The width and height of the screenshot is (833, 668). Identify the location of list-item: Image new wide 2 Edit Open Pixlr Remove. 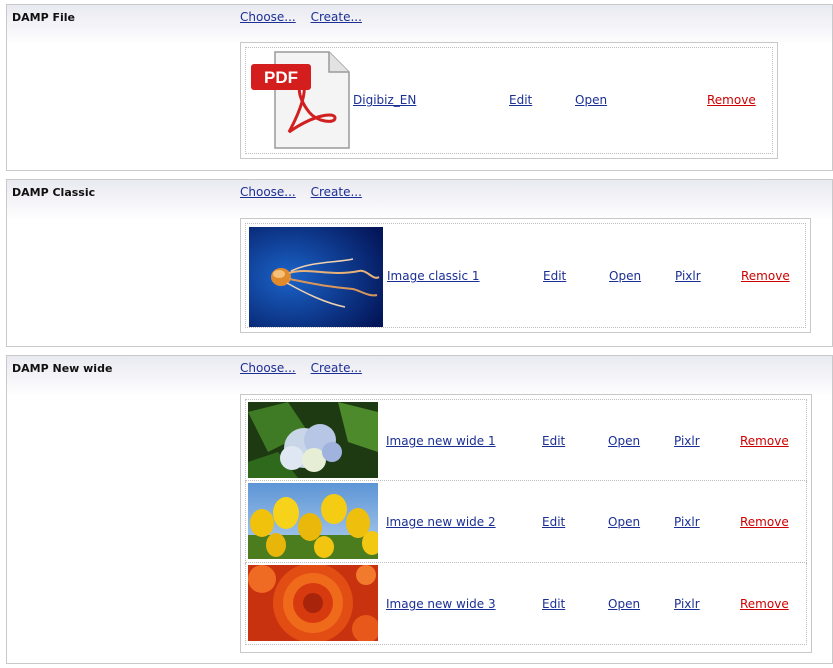
(526, 522).